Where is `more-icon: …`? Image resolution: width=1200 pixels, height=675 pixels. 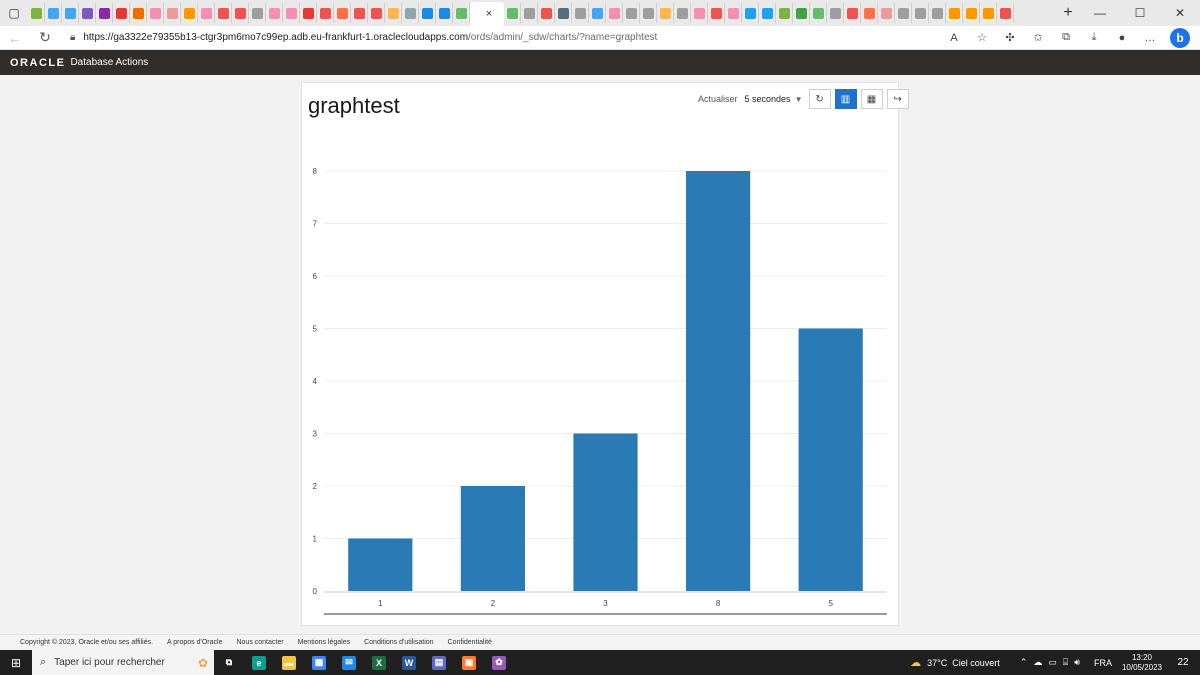
more-icon: … is located at coordinates (1150, 38).